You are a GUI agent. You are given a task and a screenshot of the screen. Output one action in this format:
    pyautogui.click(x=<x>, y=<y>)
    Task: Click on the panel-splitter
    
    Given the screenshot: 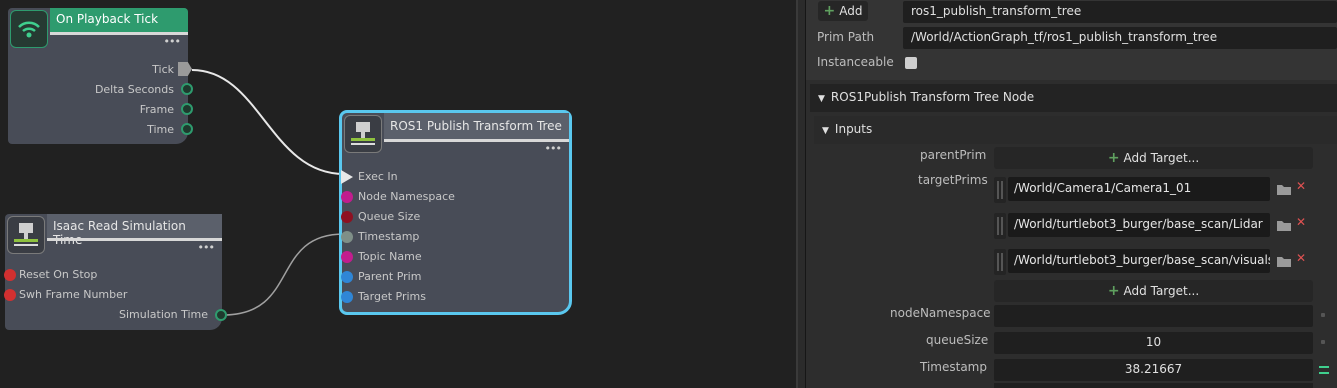 What is the action you would take?
    pyautogui.click(x=801, y=194)
    